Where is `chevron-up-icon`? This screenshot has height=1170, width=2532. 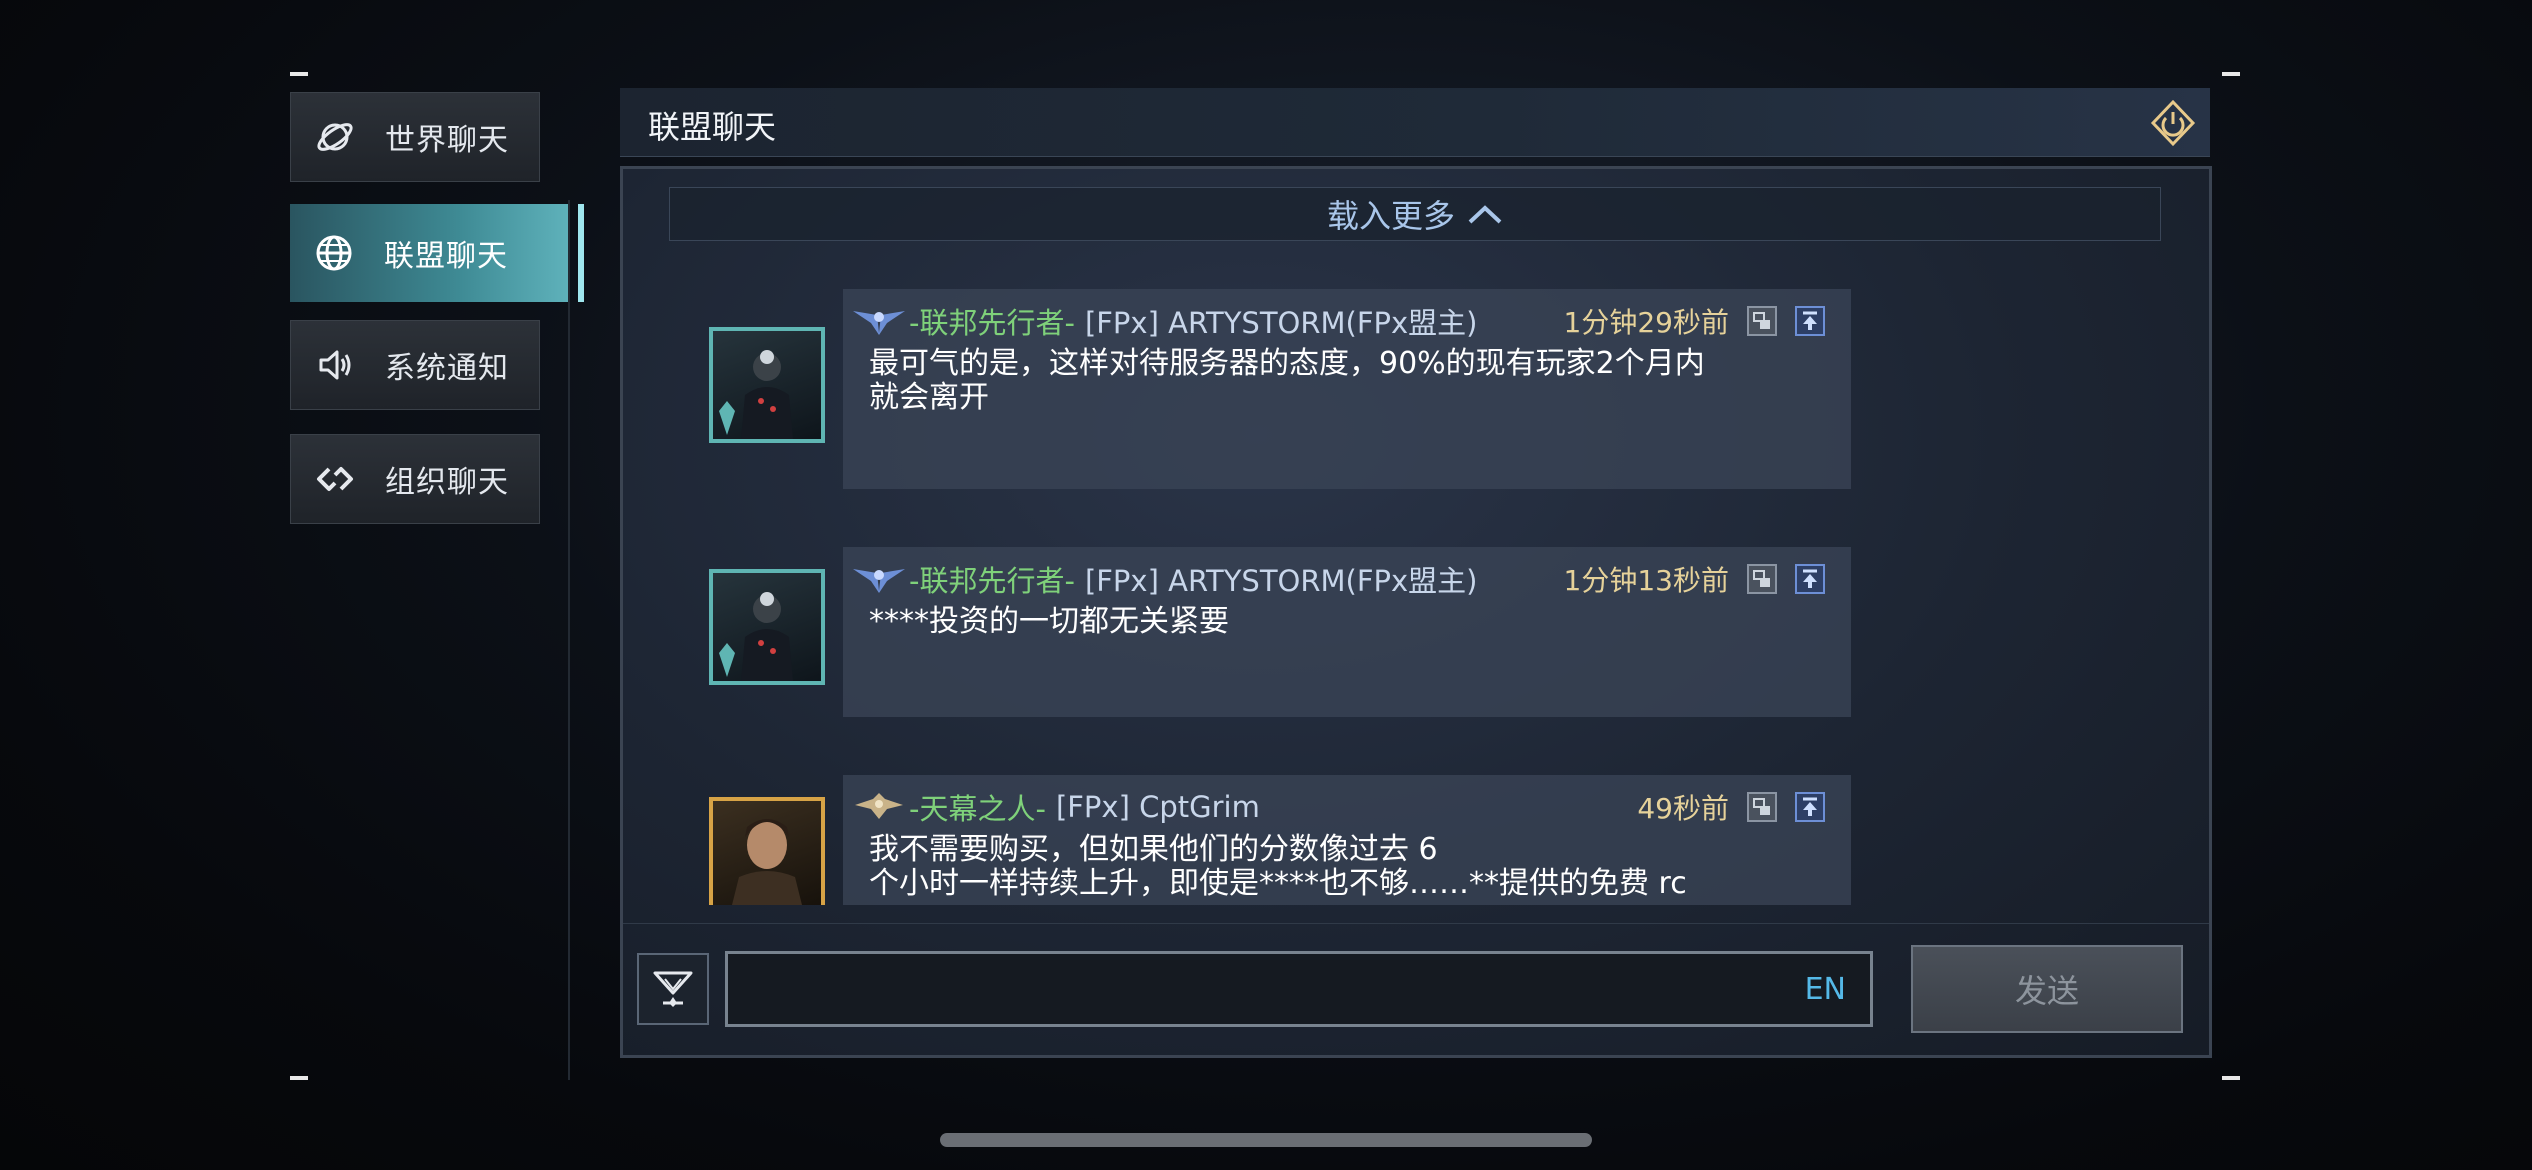
chevron-up-icon is located at coordinates (1485, 214).